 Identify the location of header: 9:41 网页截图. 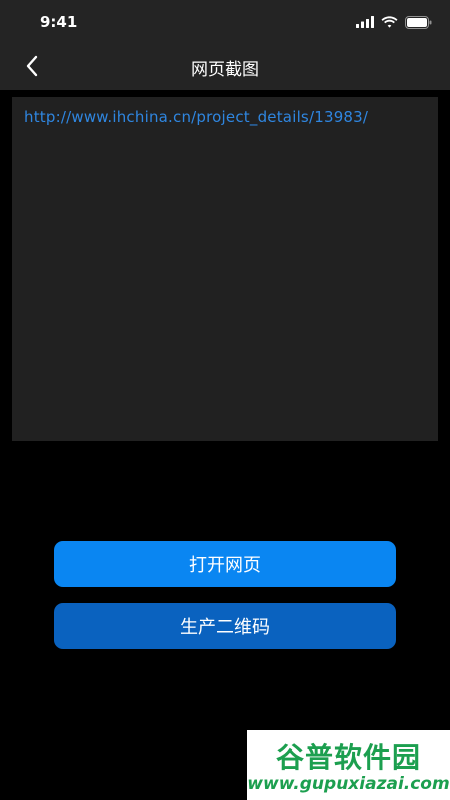
(225, 45).